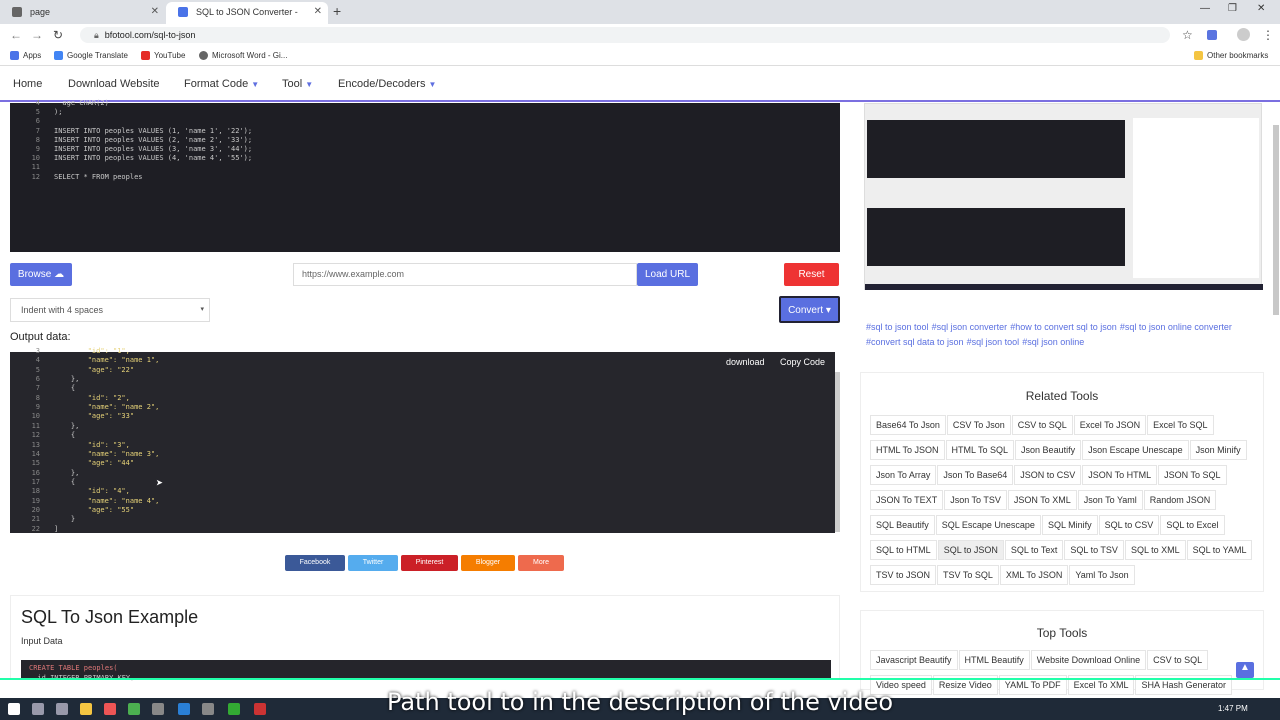 Image resolution: width=1280 pixels, height=720 pixels. What do you see at coordinates (203, 56) in the screenshot?
I see `globe-icon` at bounding box center [203, 56].